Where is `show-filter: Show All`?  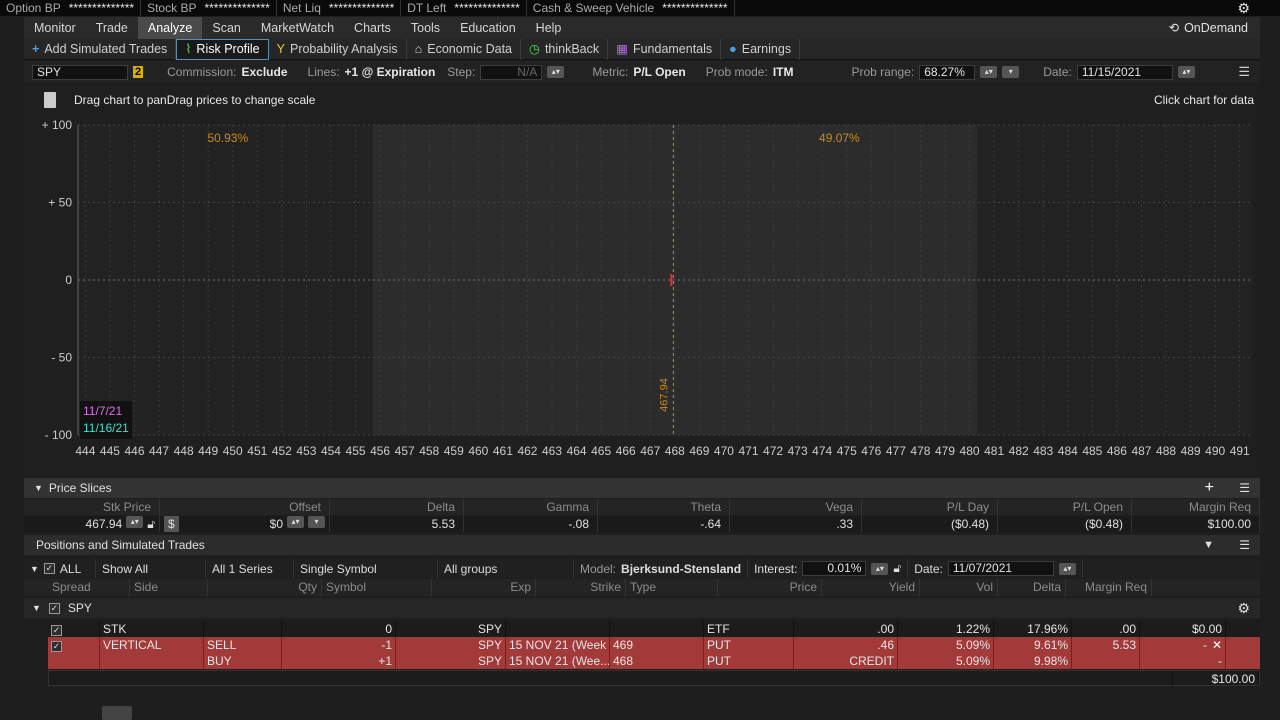 show-filter: Show All is located at coordinates (151, 568).